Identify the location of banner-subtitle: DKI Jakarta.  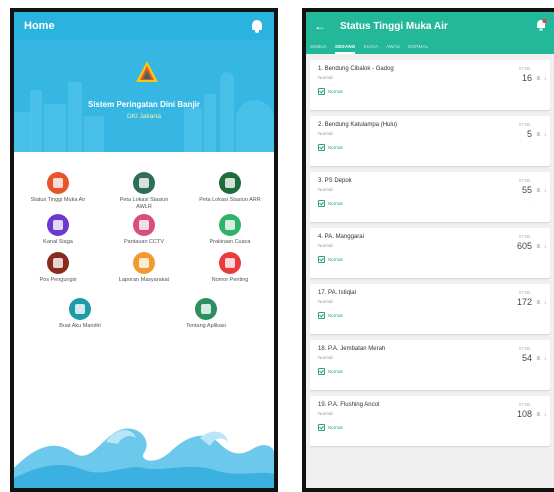
(144, 116).